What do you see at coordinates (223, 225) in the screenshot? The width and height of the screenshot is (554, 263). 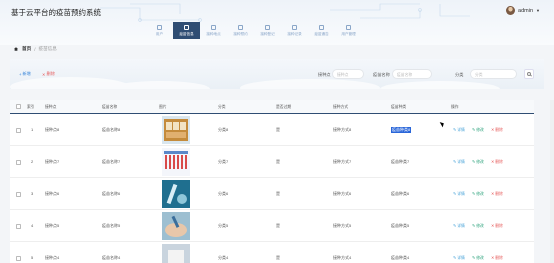 I see `cell-category: 分类5` at bounding box center [223, 225].